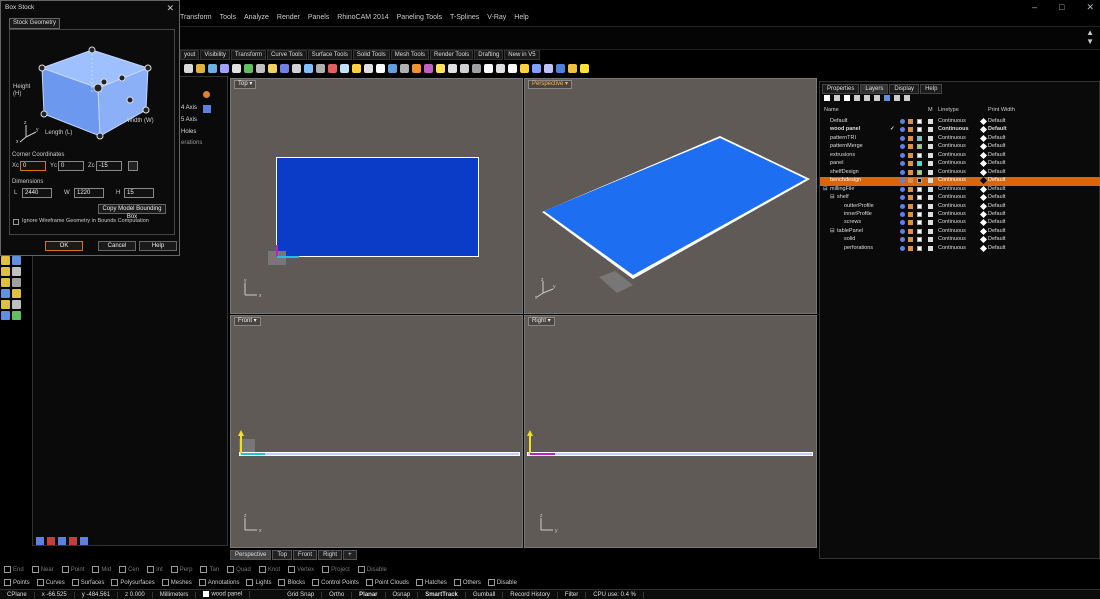  I want to click on filter-checkbox: Meshes, so click(177, 582).